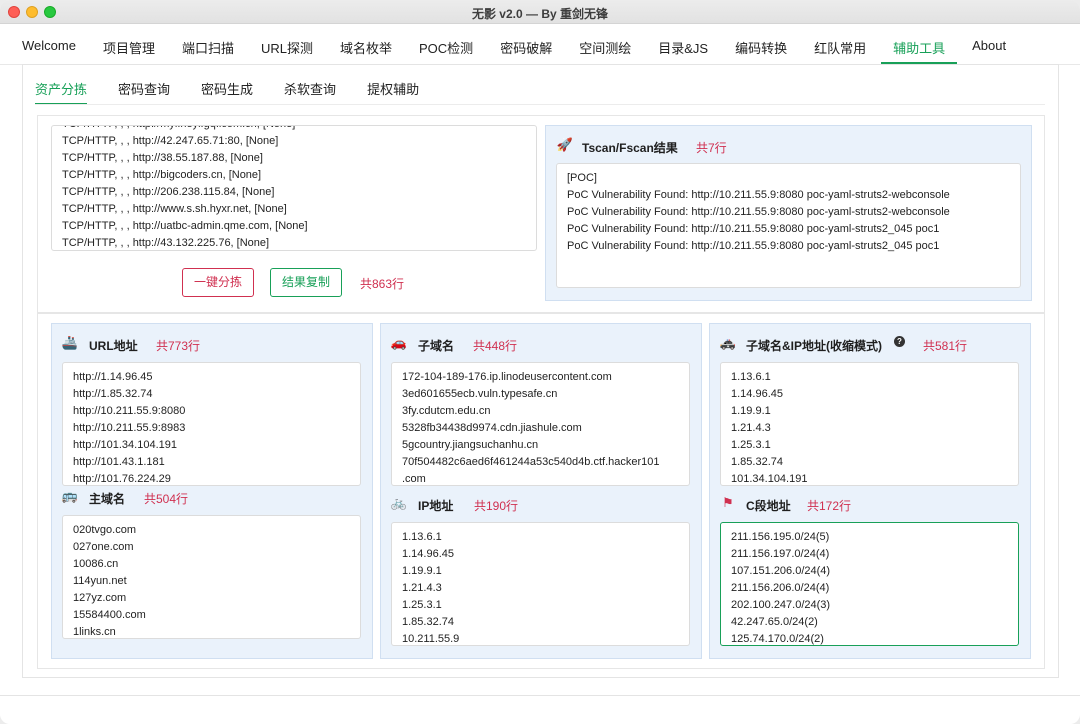 The width and height of the screenshot is (1080, 724). Describe the element at coordinates (310, 90) in the screenshot. I see `sub-tab-3: 杀软查询` at that location.